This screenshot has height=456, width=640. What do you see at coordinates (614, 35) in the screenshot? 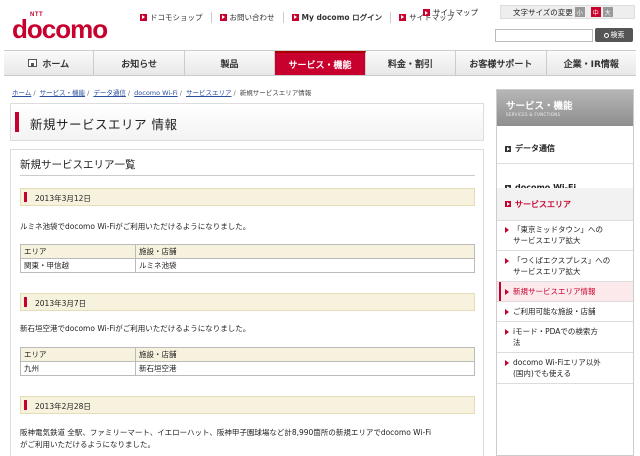
I see `search-button: 検索` at bounding box center [614, 35].